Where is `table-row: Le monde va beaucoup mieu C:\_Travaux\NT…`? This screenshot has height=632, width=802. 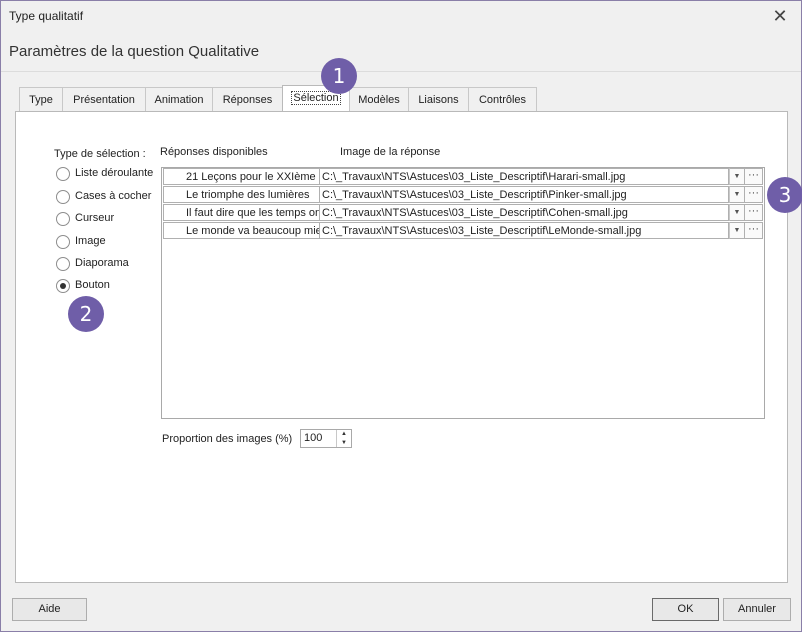 table-row: Le monde va beaucoup mieu C:\_Travaux\NT… is located at coordinates (463, 231).